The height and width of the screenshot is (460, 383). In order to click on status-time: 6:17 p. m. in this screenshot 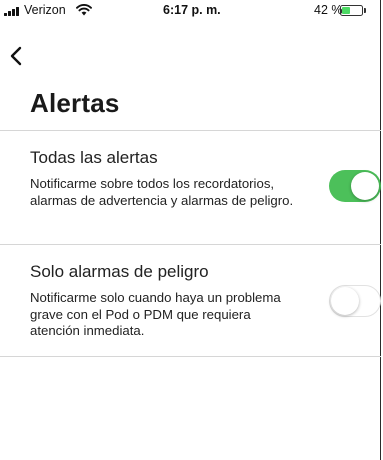, I will do `click(192, 10)`.